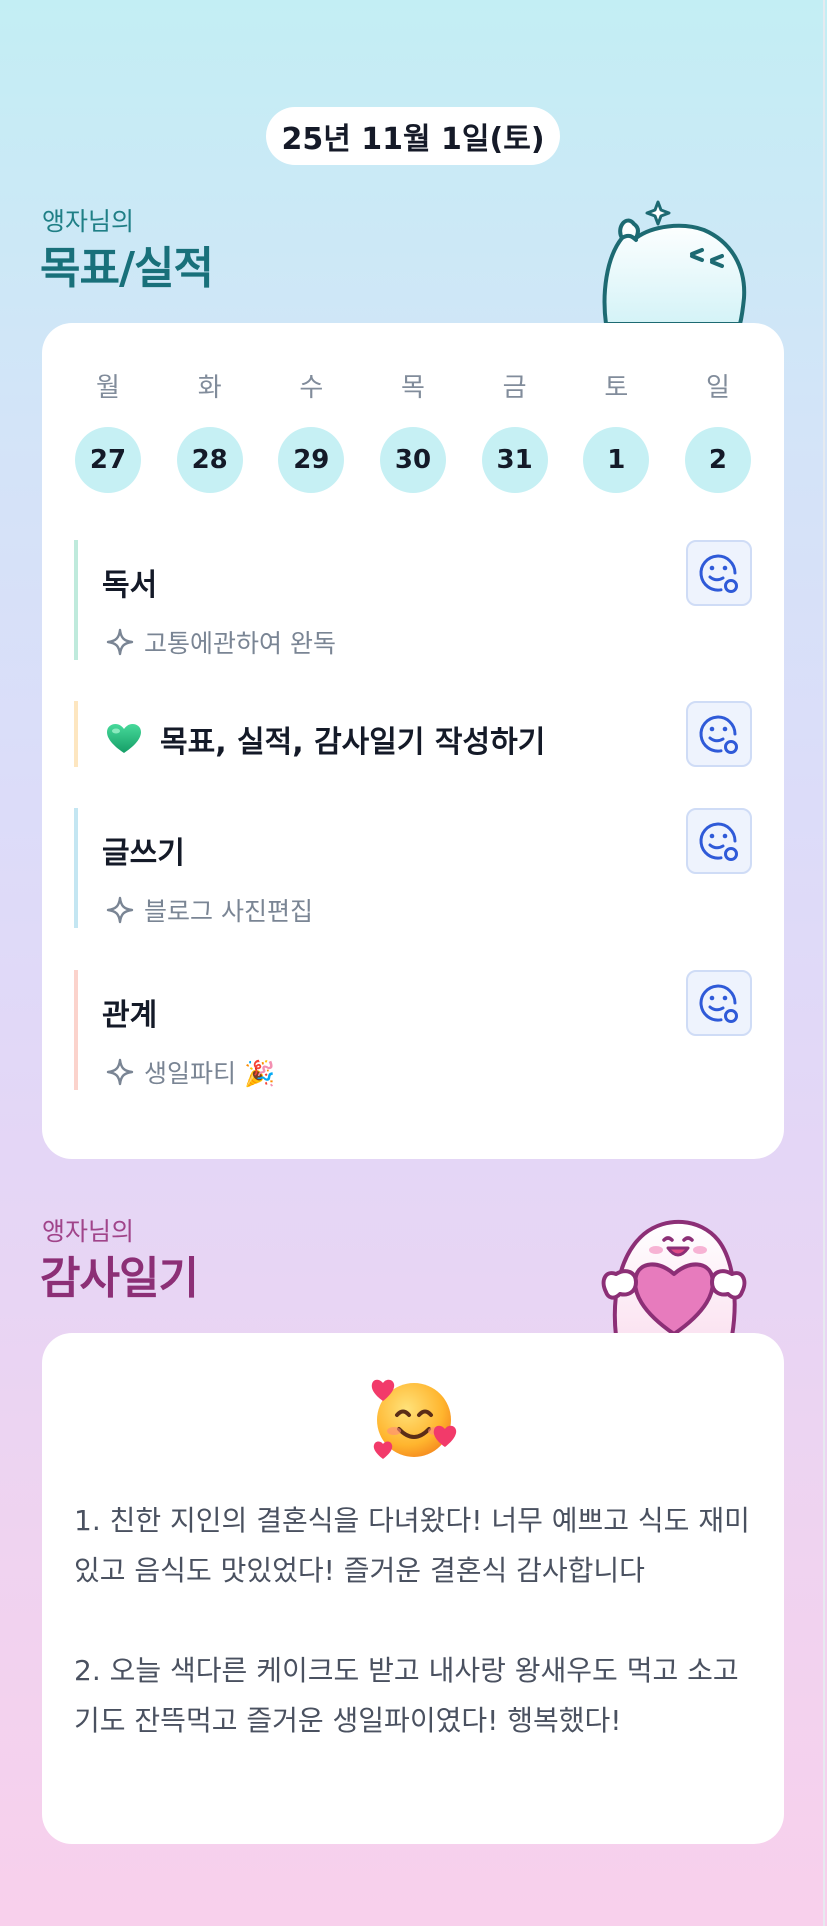 The width and height of the screenshot is (827, 1926). What do you see at coordinates (717, 388) in the screenshot?
I see `day-name: 일` at bounding box center [717, 388].